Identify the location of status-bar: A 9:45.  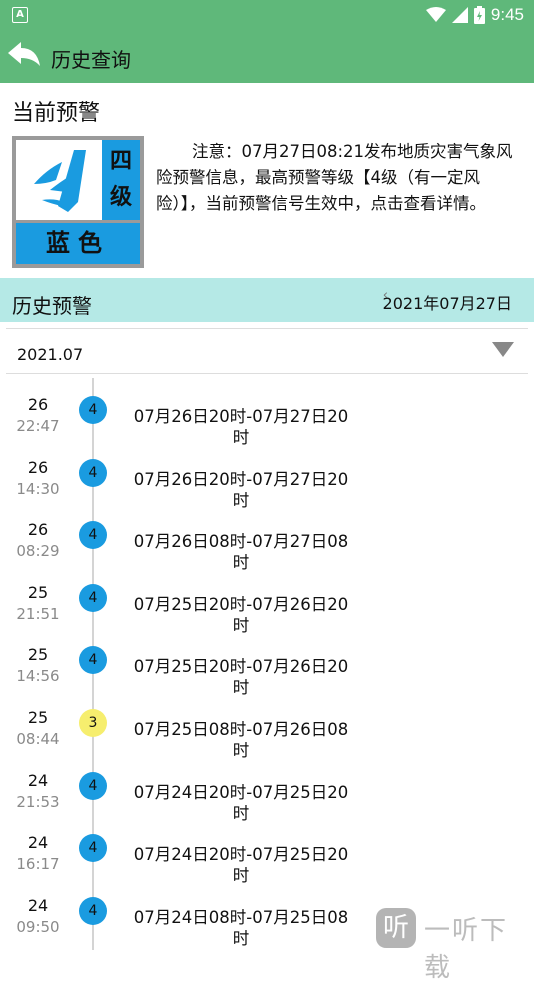
(267, 15).